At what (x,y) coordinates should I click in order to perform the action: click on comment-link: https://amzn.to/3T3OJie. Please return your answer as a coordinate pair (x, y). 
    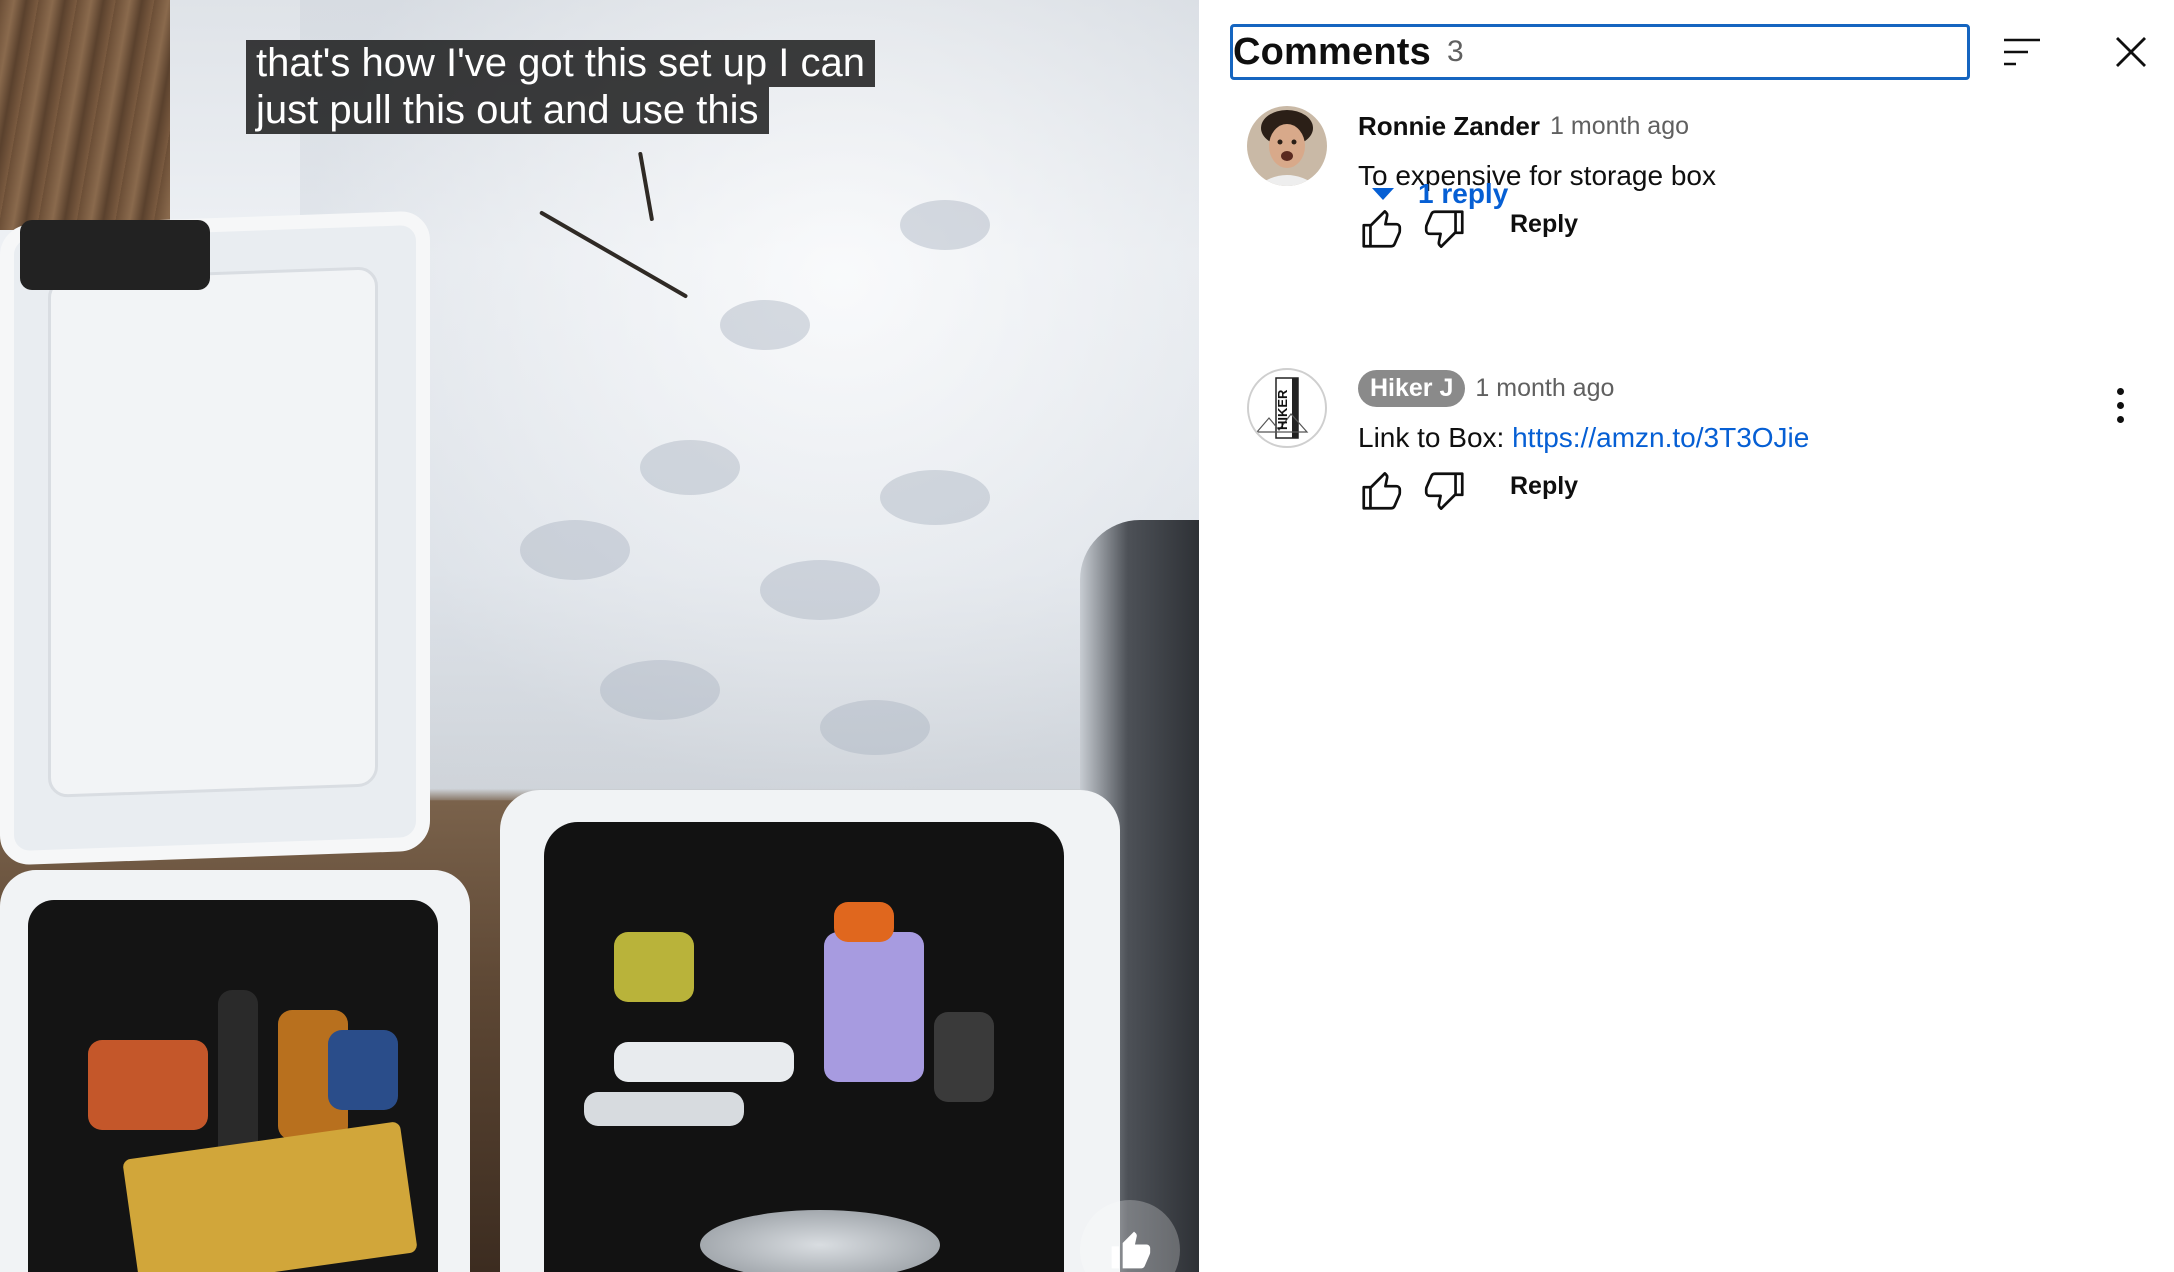
    Looking at the image, I should click on (1660, 437).